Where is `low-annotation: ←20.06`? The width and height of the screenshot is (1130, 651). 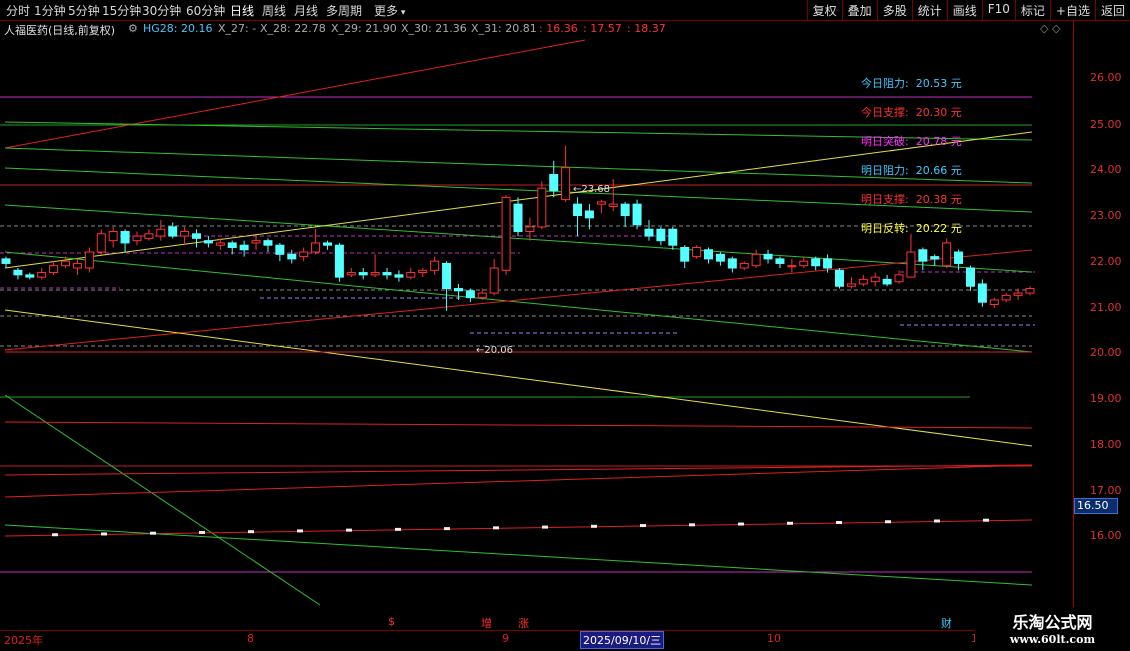
low-annotation: ←20.06 is located at coordinates (495, 350).